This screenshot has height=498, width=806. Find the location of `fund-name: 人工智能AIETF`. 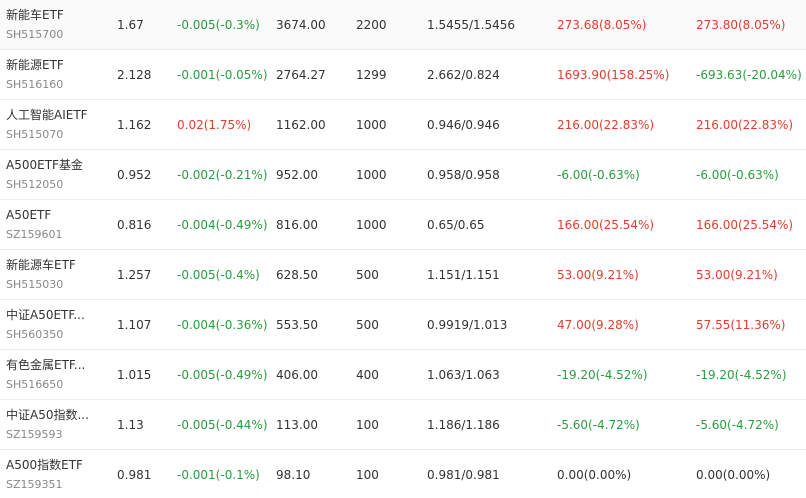

fund-name: 人工智能AIETF is located at coordinates (47, 115).